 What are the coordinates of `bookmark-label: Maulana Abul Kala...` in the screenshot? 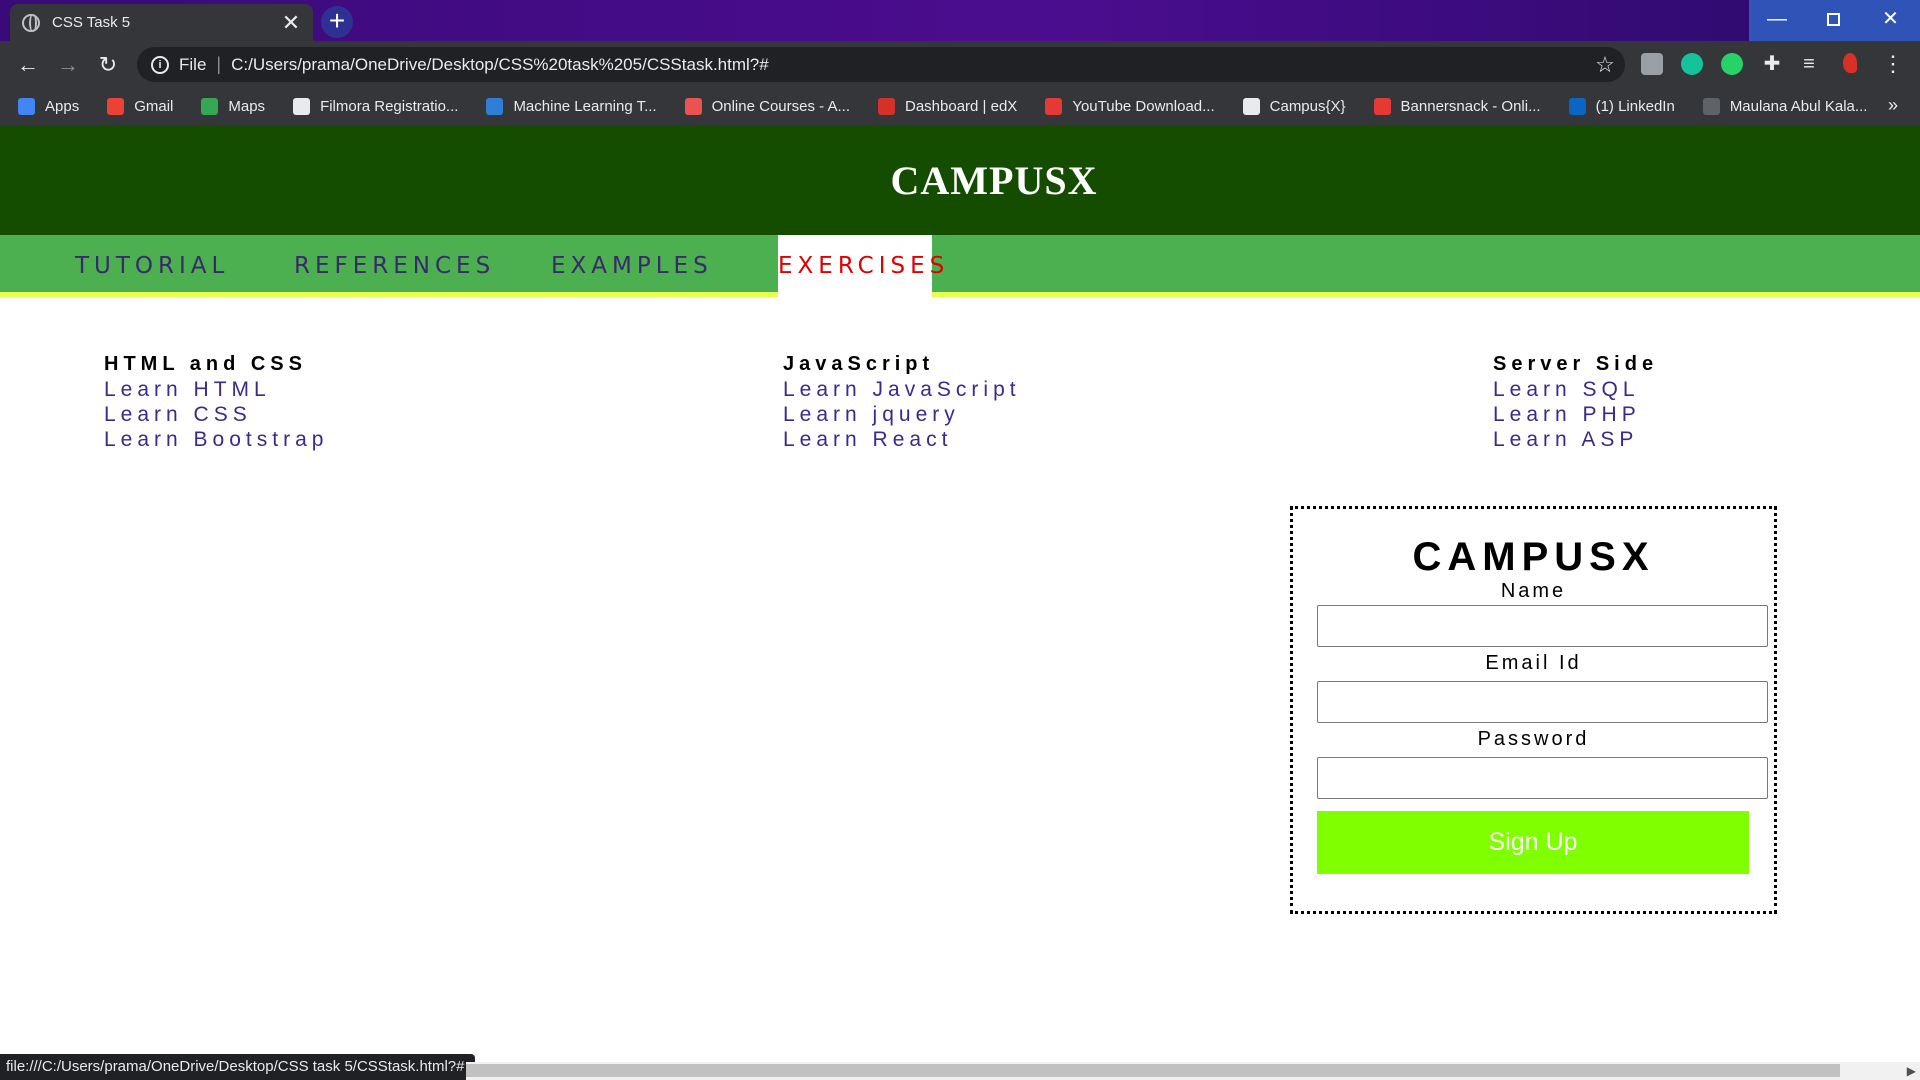 It's located at (1798, 106).